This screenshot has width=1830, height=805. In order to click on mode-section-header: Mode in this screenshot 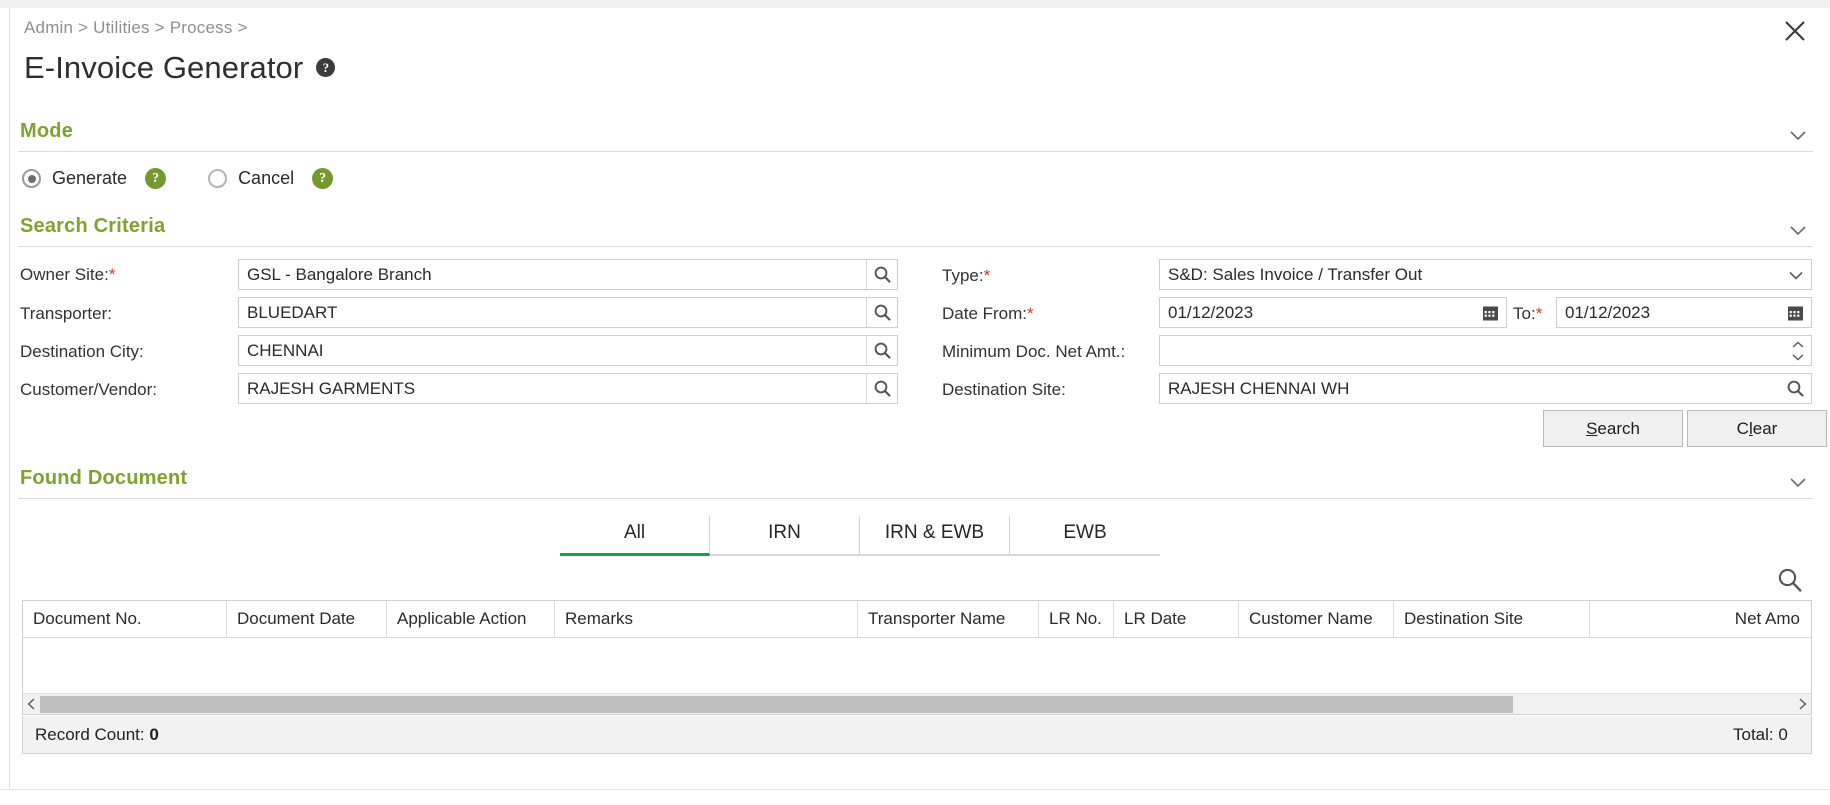, I will do `click(915, 135)`.